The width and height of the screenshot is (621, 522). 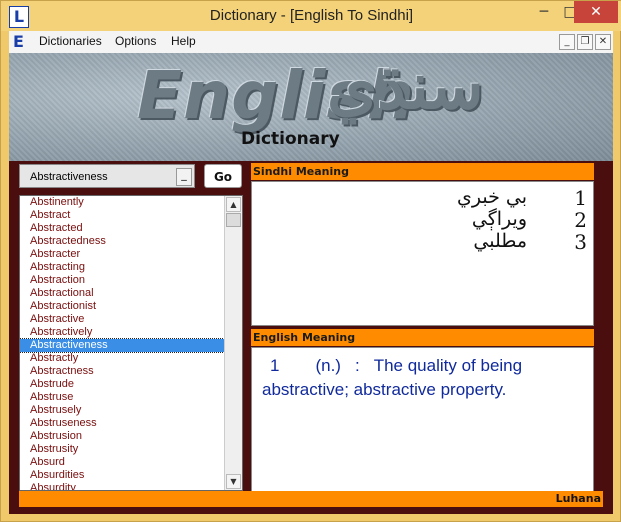 I want to click on dropdown-button: _, so click(x=184, y=177).